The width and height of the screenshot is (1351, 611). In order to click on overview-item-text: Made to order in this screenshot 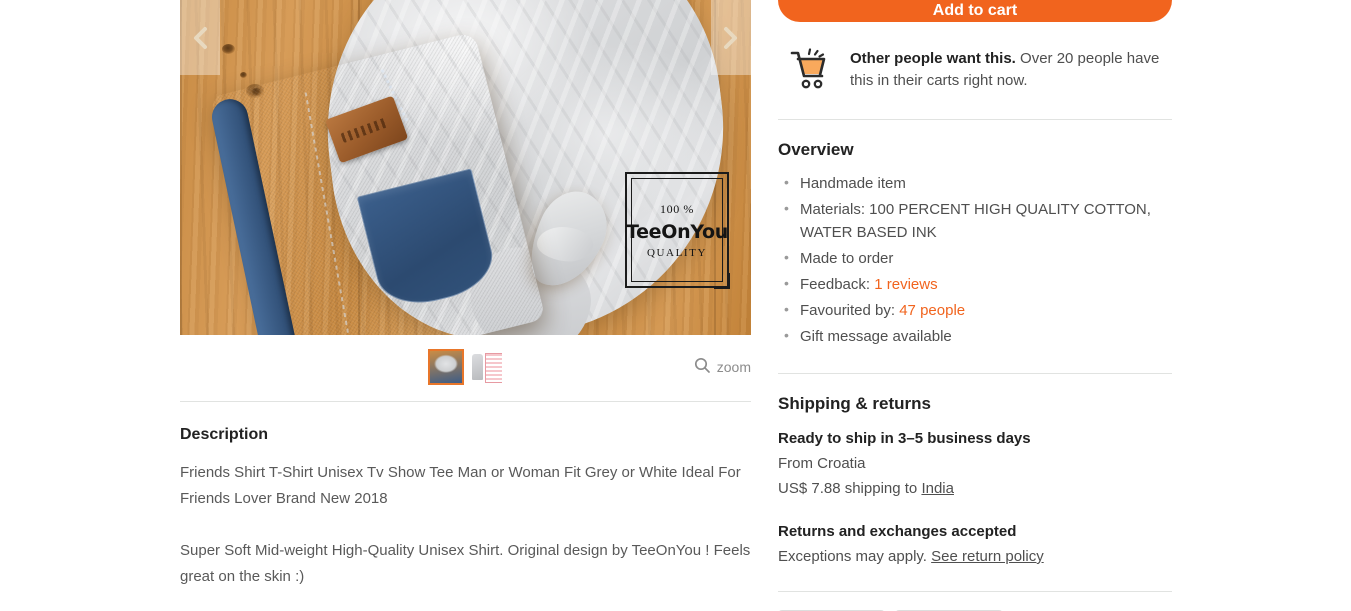, I will do `click(847, 258)`.